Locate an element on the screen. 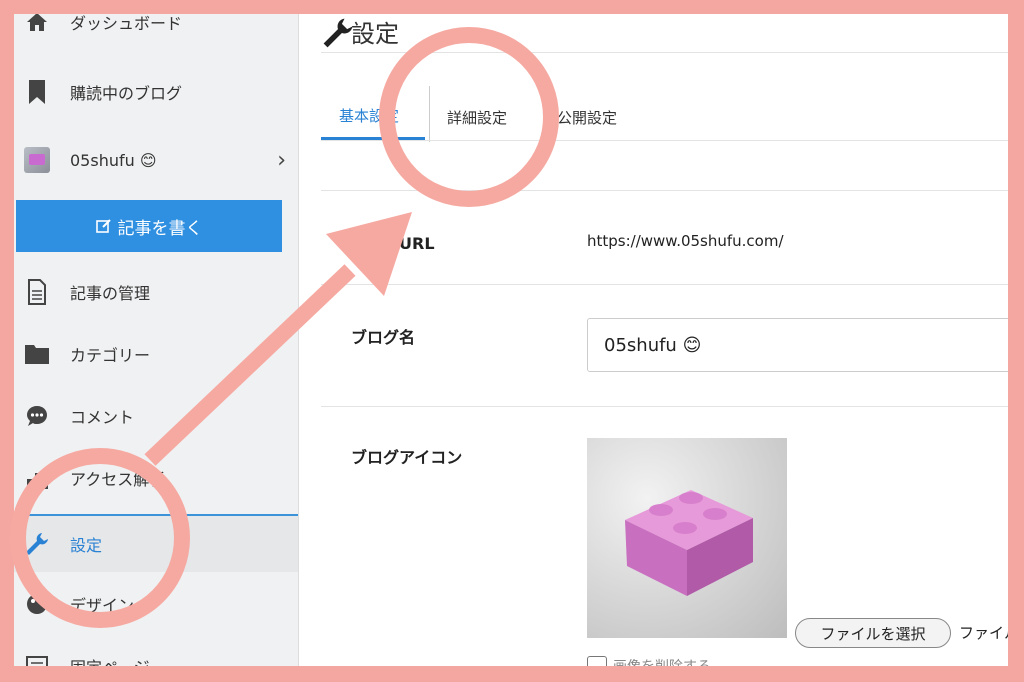 The width and height of the screenshot is (1024, 682). sidebar-item-manage-articles: 記事の管理 is located at coordinates (156, 292).